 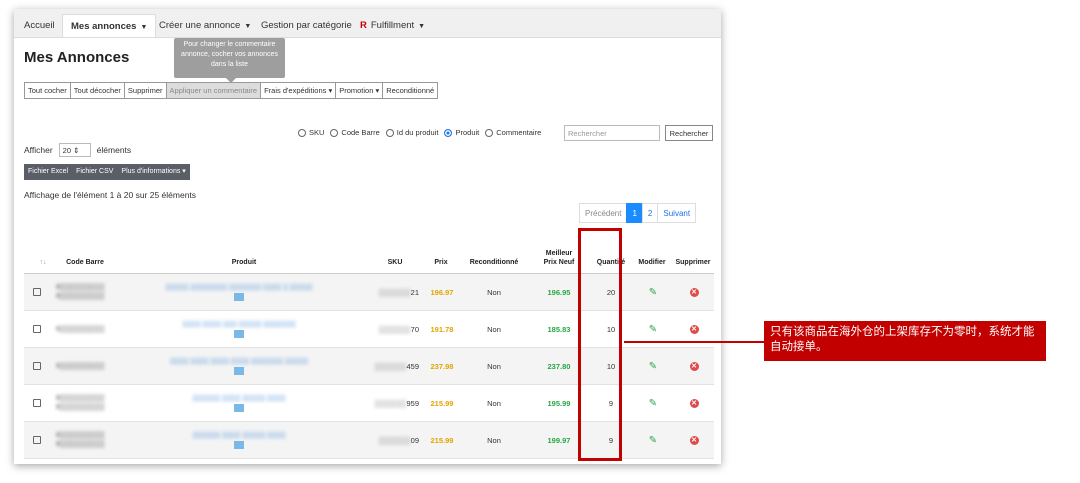 I want to click on best-price-value: 196.95, so click(x=559, y=292).